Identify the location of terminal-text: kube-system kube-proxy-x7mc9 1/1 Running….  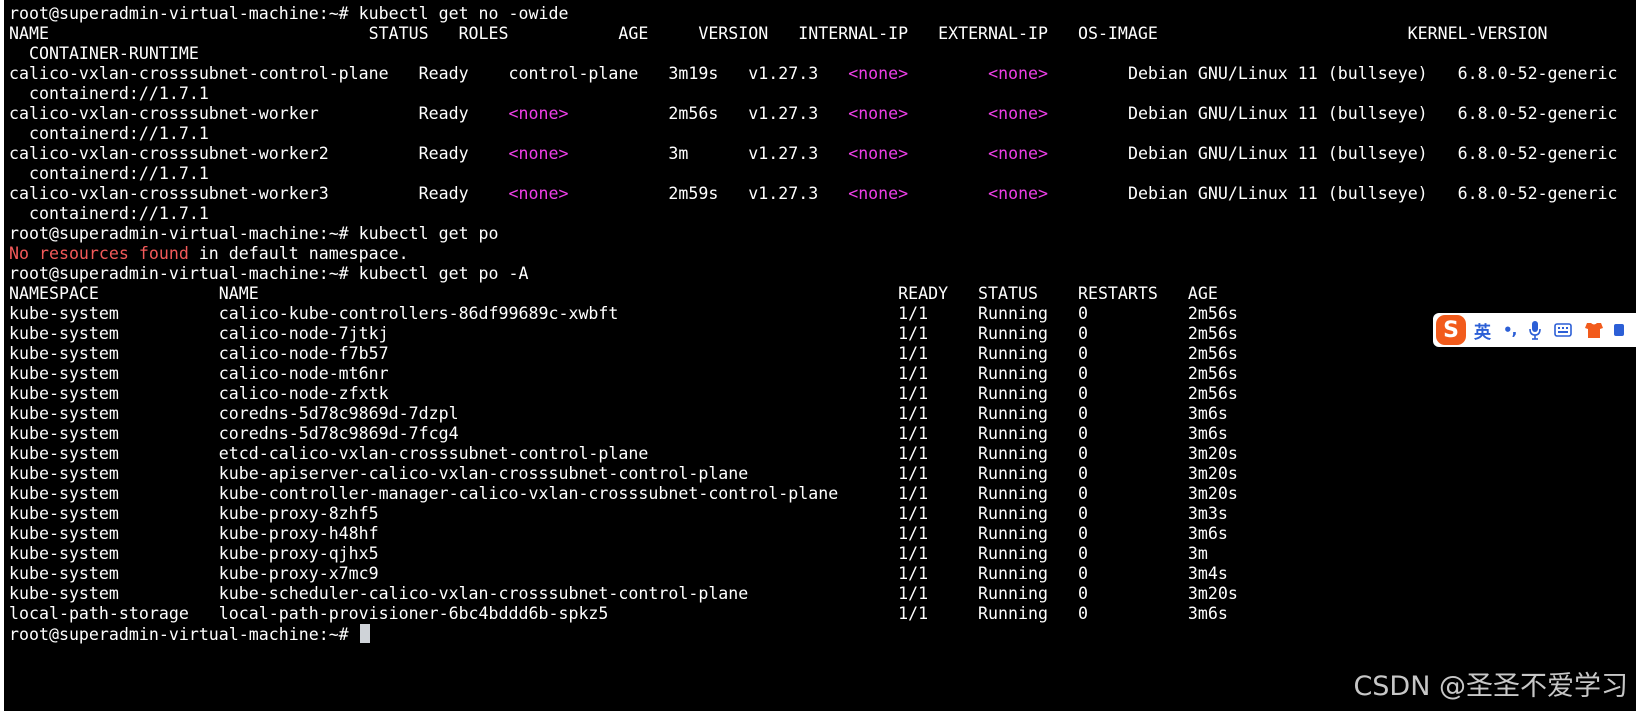
(618, 573).